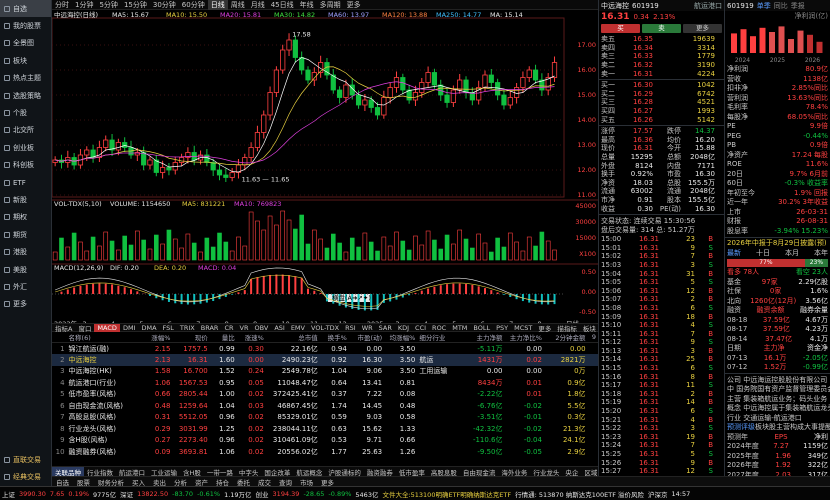 This screenshot has width=830, height=500. What do you see at coordinates (514, 472) in the screenshot?
I see `related-tab: 海外业务` at bounding box center [514, 472].